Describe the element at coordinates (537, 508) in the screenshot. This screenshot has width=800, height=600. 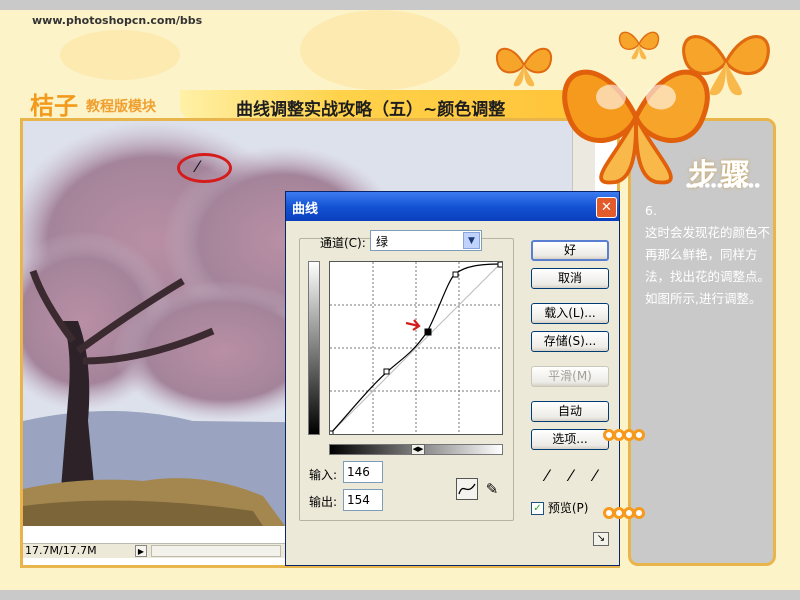
I see `preview-checkbox: ✓` at that location.